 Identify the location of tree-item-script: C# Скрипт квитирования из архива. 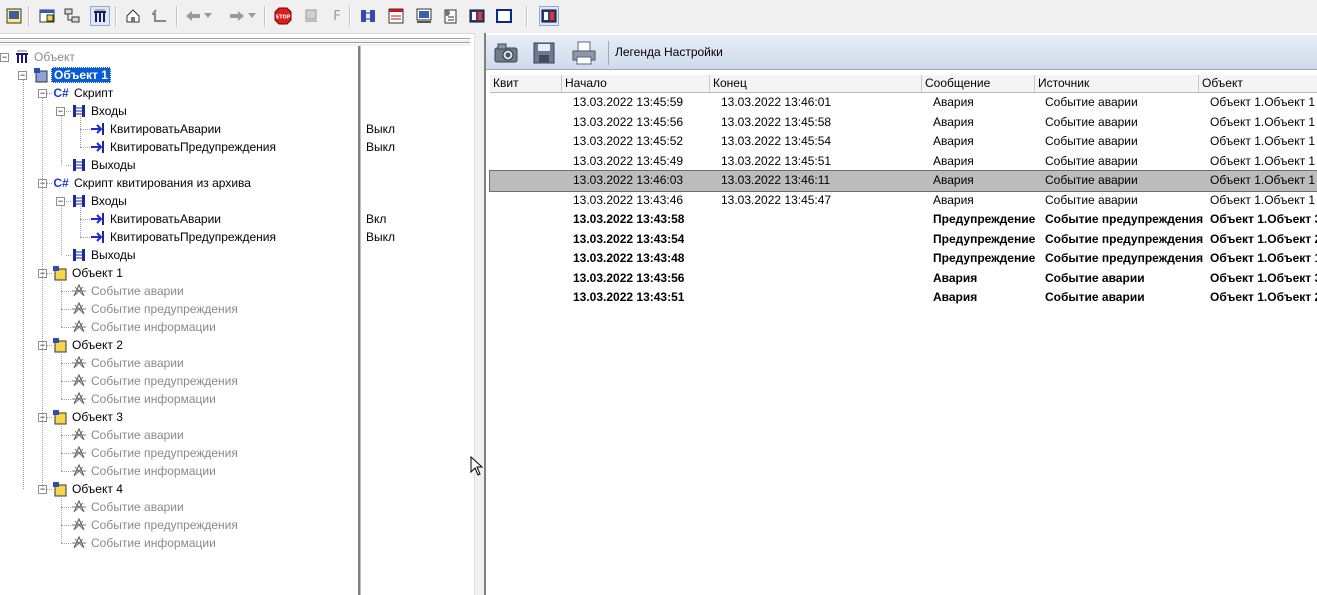
(152, 183).